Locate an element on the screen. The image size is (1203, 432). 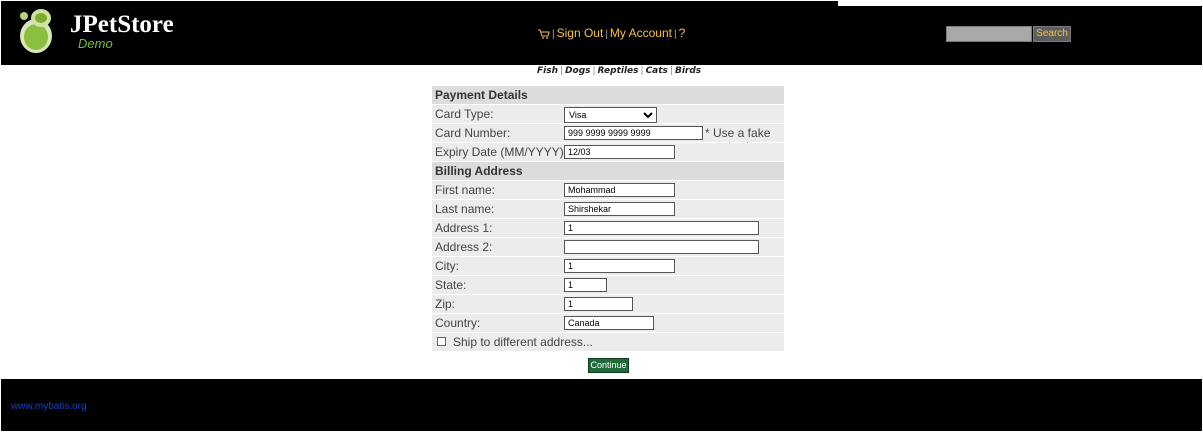
zip-row: Zip: is located at coordinates (608, 304).